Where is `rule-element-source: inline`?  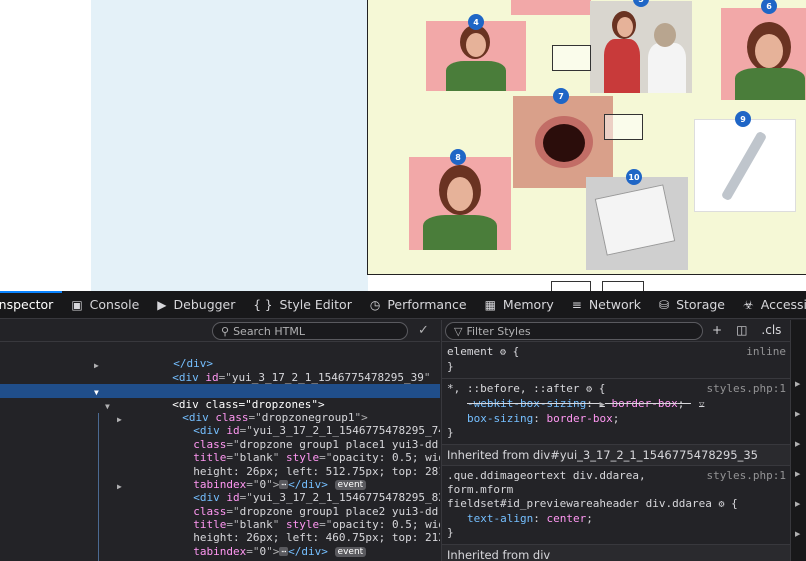 rule-element-source: inline is located at coordinates (766, 352).